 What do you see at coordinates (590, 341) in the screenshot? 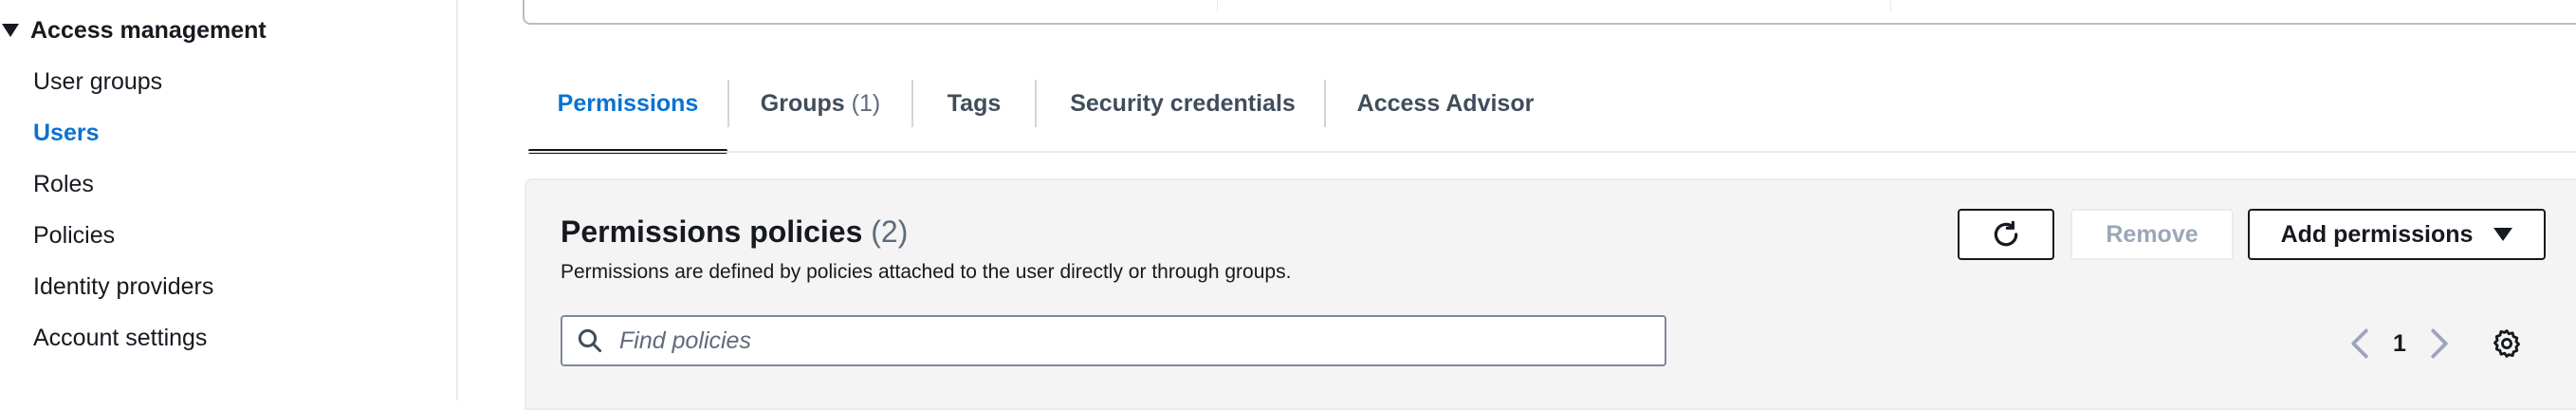
I see `search-icon` at bounding box center [590, 341].